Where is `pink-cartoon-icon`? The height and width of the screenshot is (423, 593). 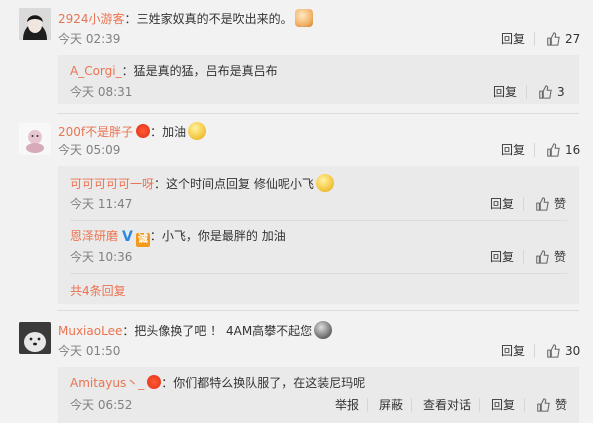 pink-cartoon-icon is located at coordinates (35, 139).